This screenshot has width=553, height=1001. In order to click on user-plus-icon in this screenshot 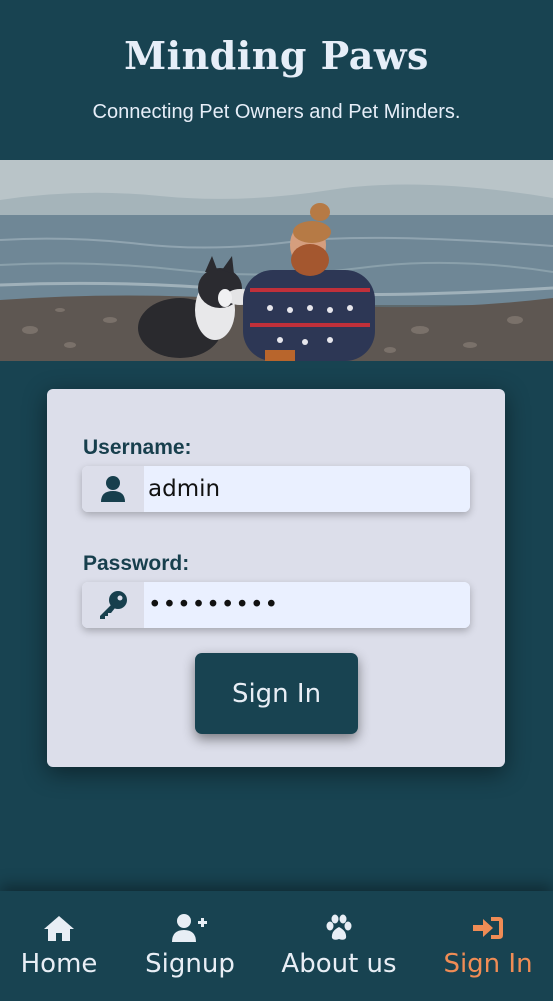, I will do `click(190, 928)`.